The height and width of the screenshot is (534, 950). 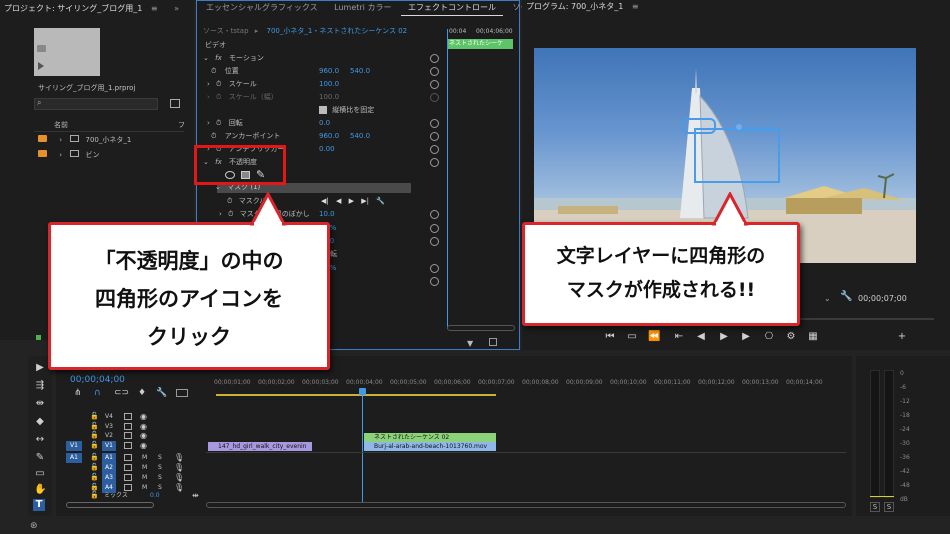 I want to click on anchor-x: 960.0, so click(x=329, y=136).